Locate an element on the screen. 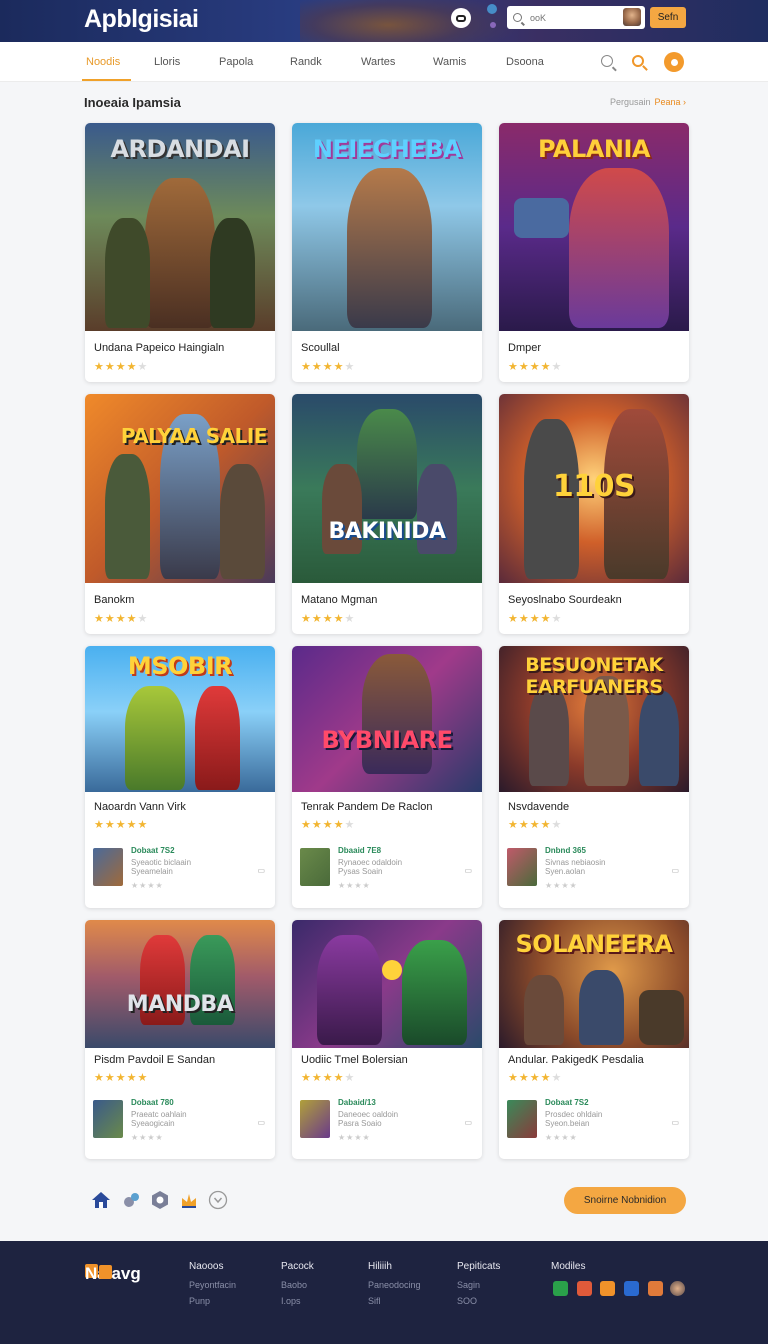  game-cover: BAKINIDA is located at coordinates (387, 488).